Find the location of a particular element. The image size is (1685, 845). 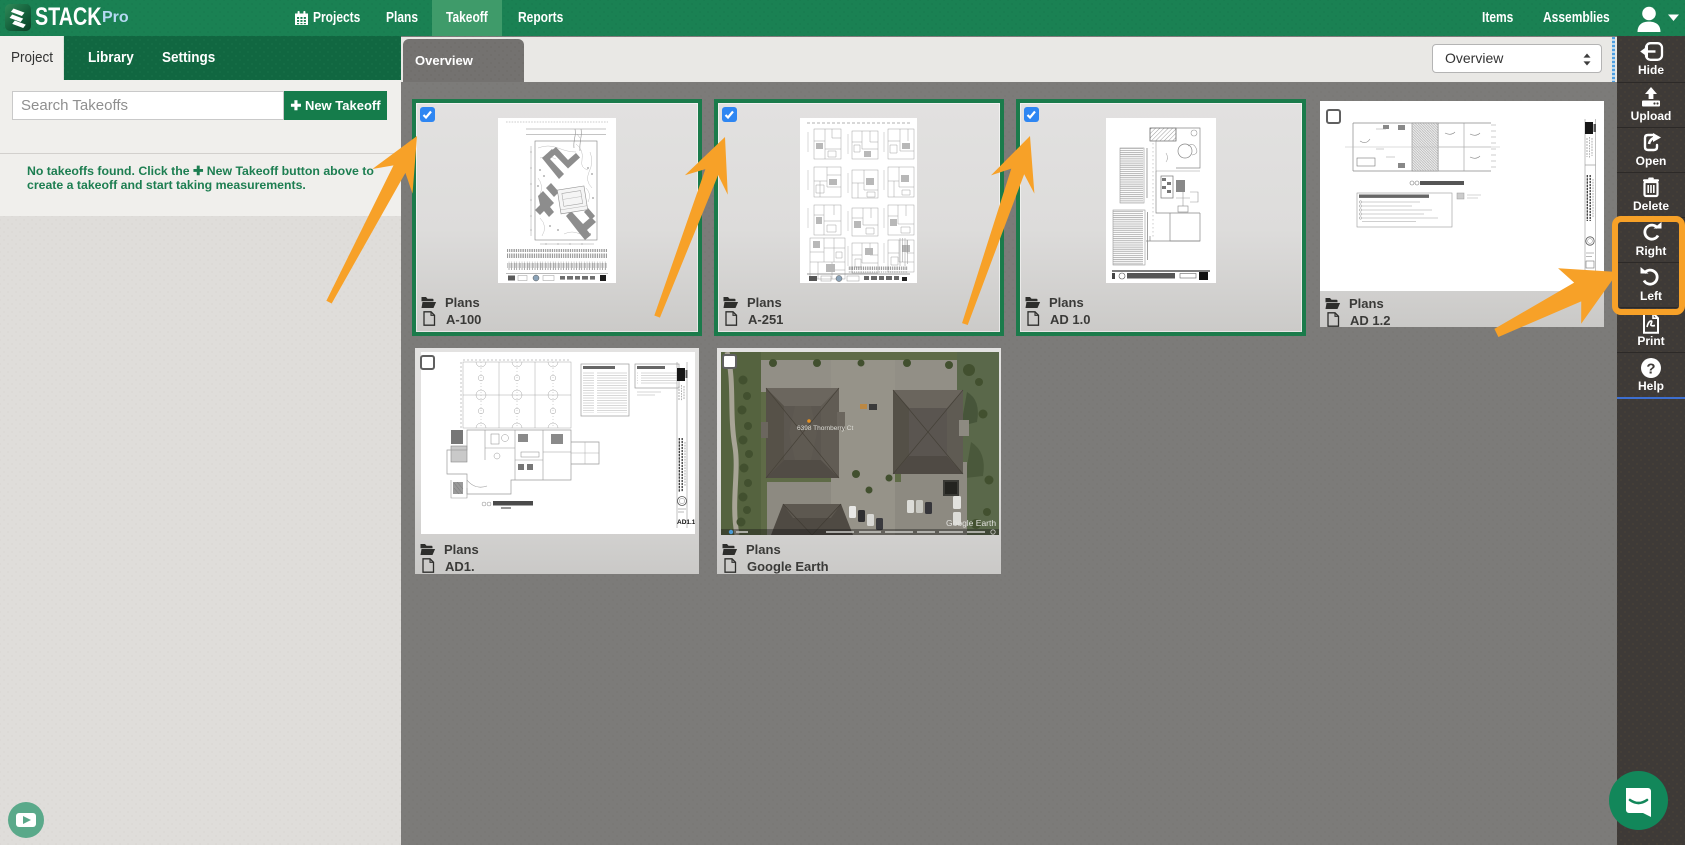

svg-text: 6398 Thornberry Ct is located at coordinates (825, 428).